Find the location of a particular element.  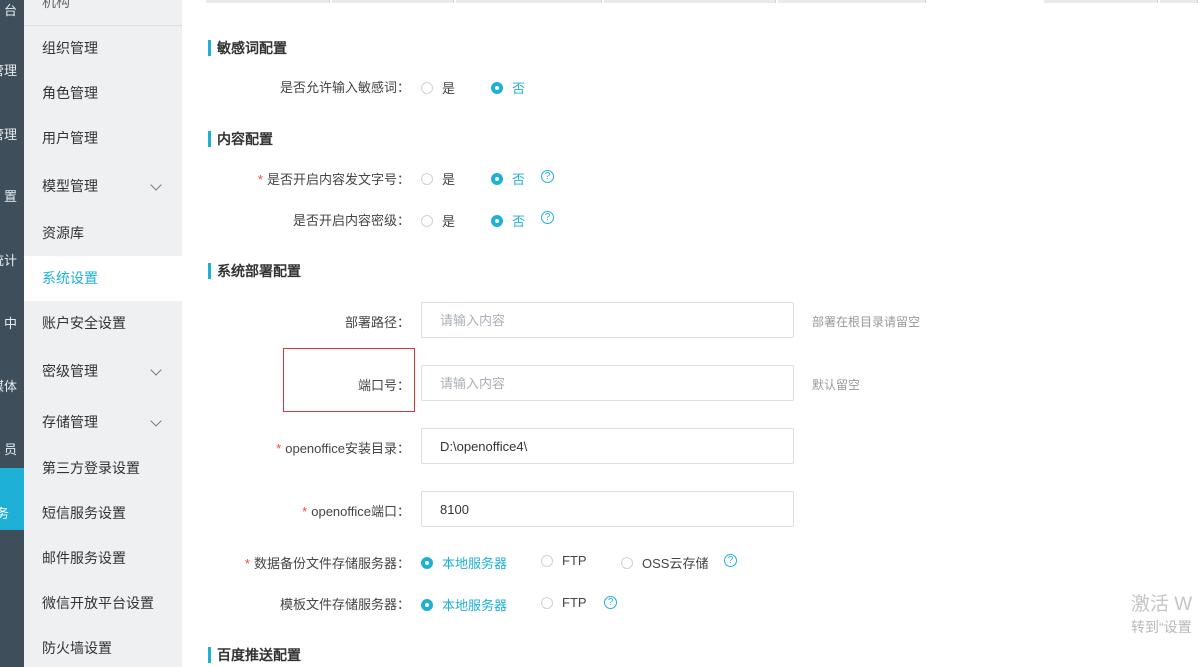

radio-backup-ftp: FTP is located at coordinates (564, 560).